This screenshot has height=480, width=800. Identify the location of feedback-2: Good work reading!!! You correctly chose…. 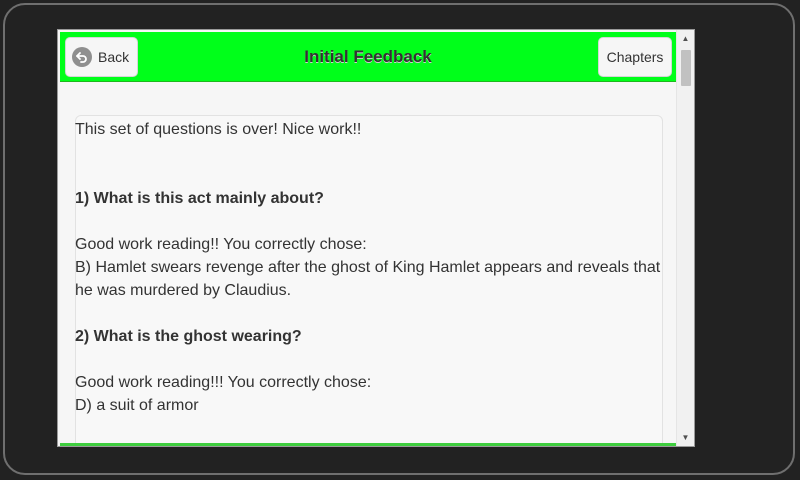
(223, 382).